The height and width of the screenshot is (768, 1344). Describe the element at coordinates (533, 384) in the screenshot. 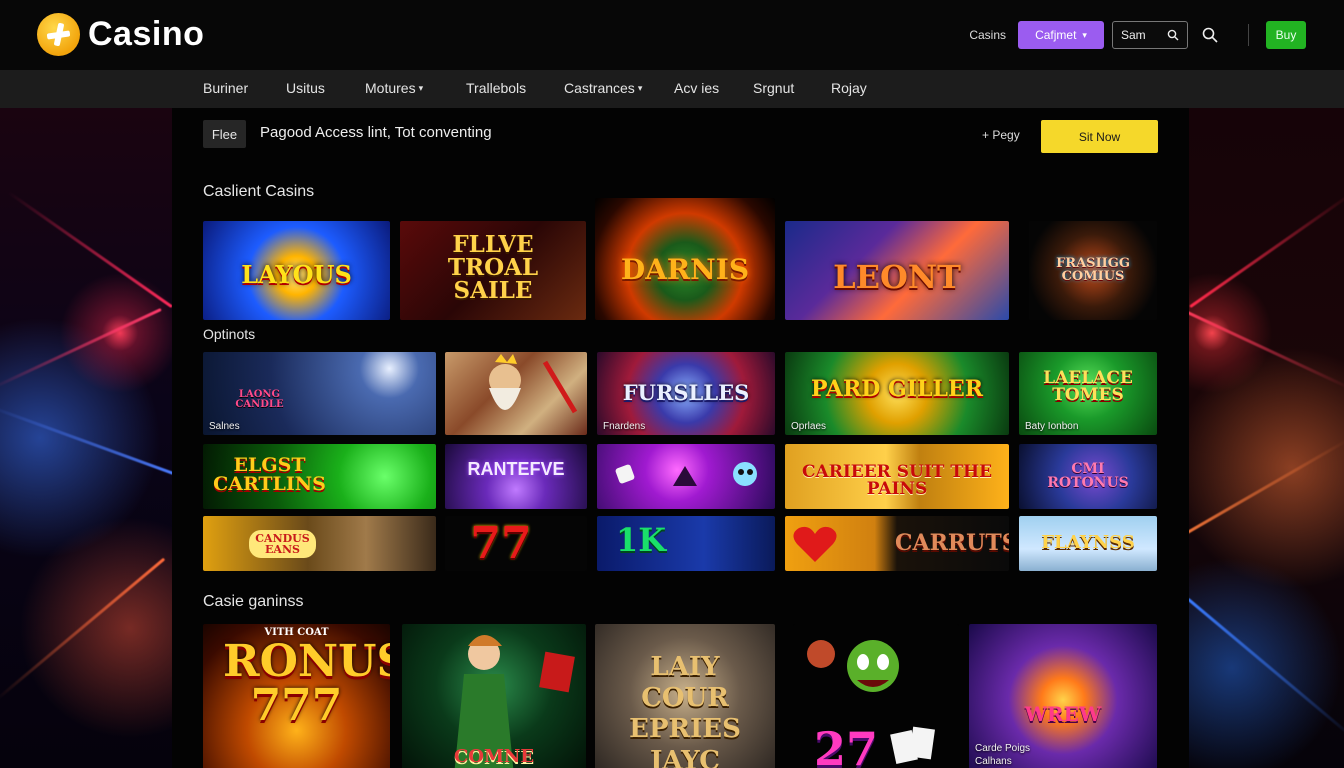

I see `dwarf-character-icon` at that location.